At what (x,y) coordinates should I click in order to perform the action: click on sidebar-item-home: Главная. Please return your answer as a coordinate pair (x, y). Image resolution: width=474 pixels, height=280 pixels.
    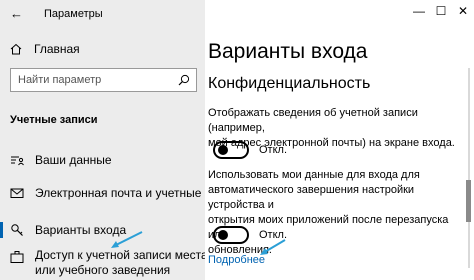
    Looking at the image, I should click on (105, 49).